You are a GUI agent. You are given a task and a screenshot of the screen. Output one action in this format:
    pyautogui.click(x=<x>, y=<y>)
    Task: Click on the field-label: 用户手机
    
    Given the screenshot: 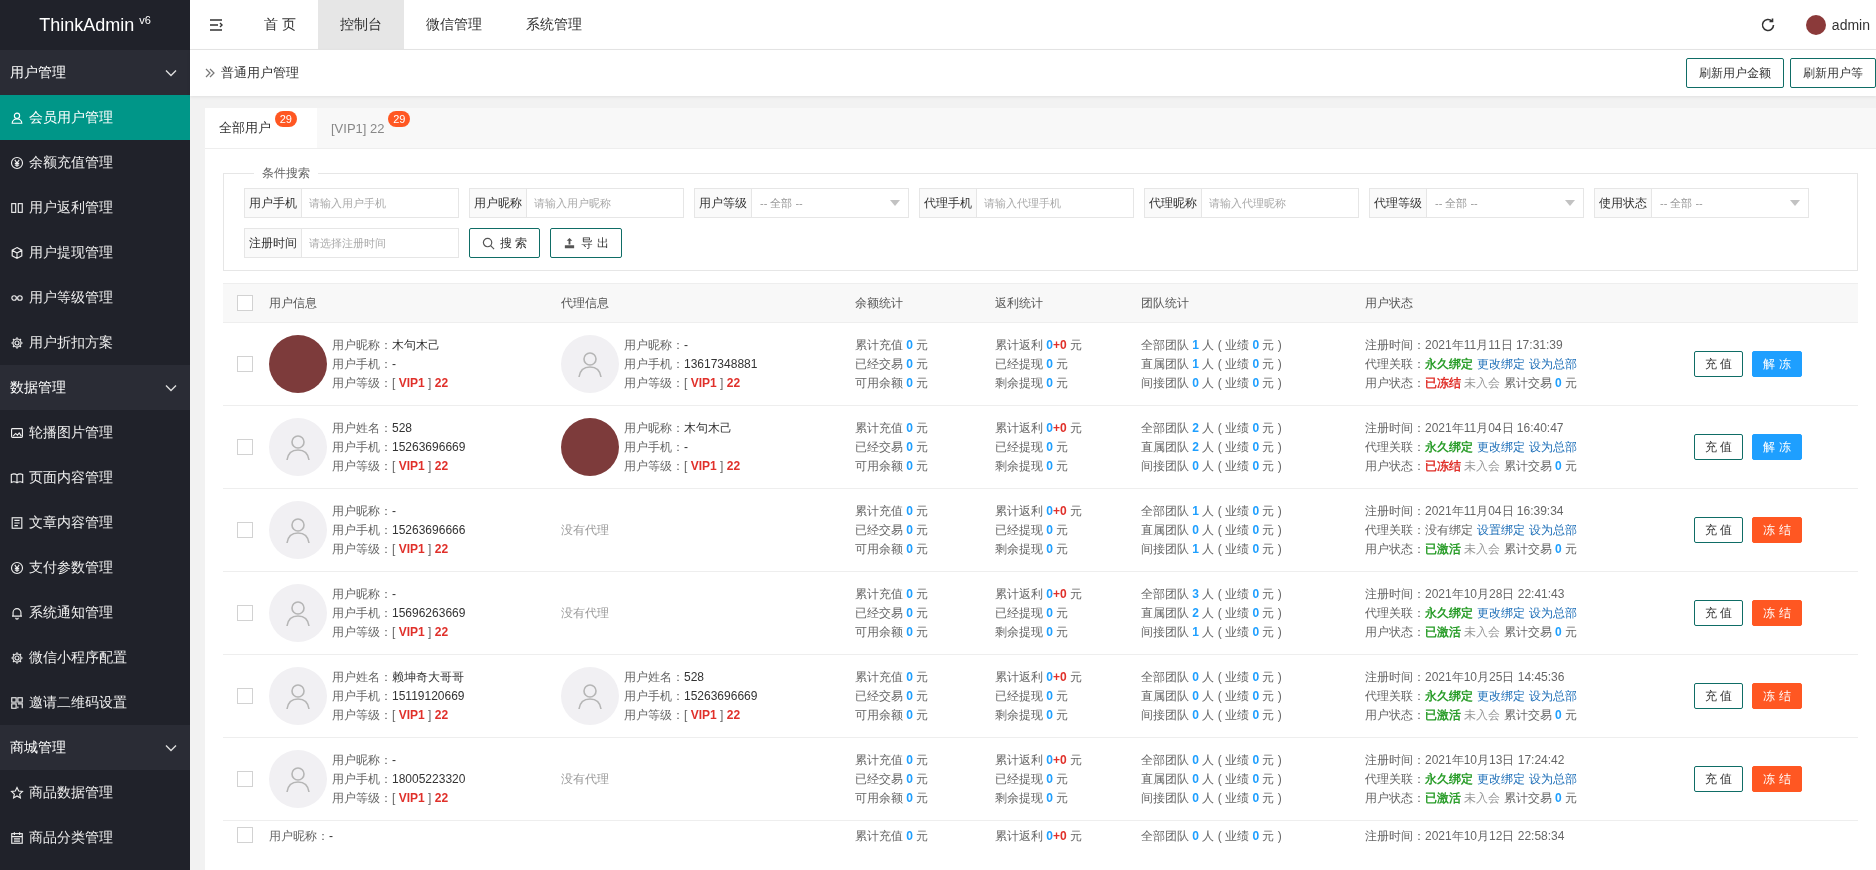 What is the action you would take?
    pyautogui.click(x=273, y=203)
    